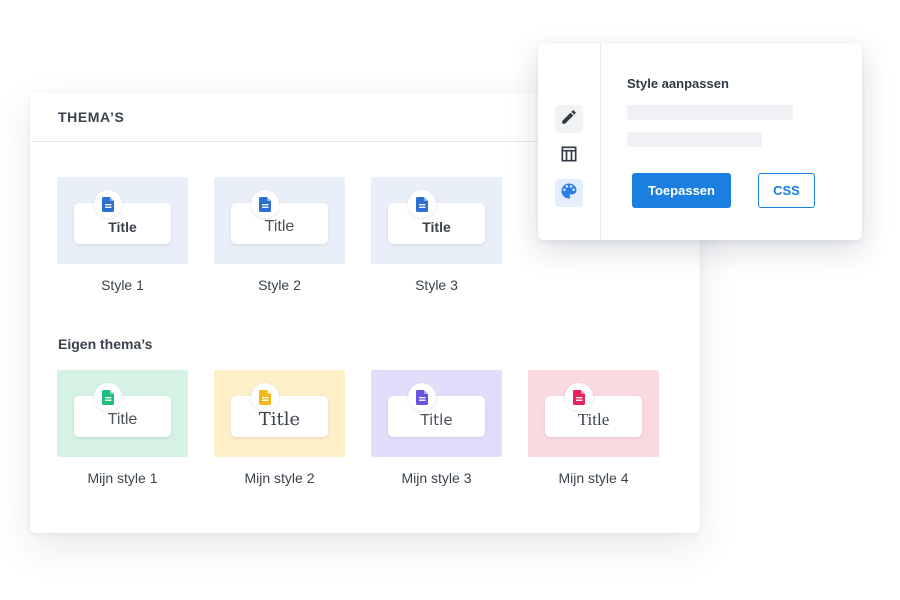 This screenshot has width=900, height=600. Describe the element at coordinates (122, 478) in the screenshot. I see `theme-caption: Mijn style 1` at that location.